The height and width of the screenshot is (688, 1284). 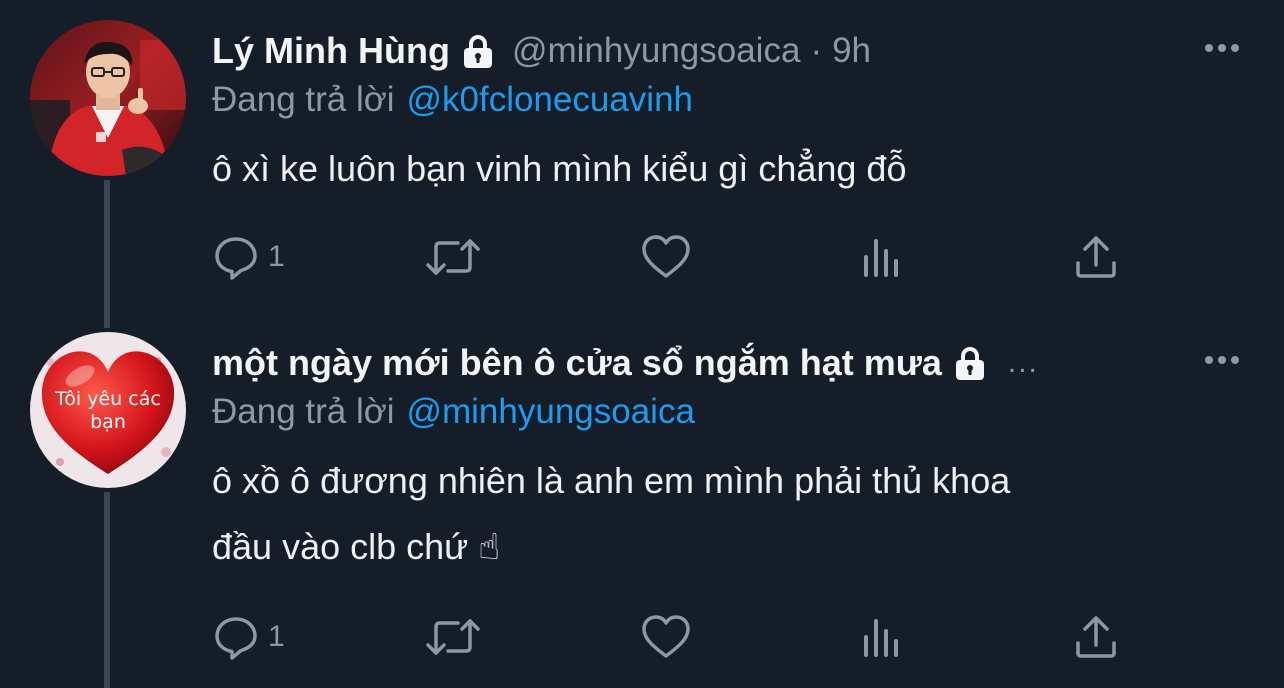 I want to click on username-handle: @minhyungsoaica, so click(x=656, y=51).